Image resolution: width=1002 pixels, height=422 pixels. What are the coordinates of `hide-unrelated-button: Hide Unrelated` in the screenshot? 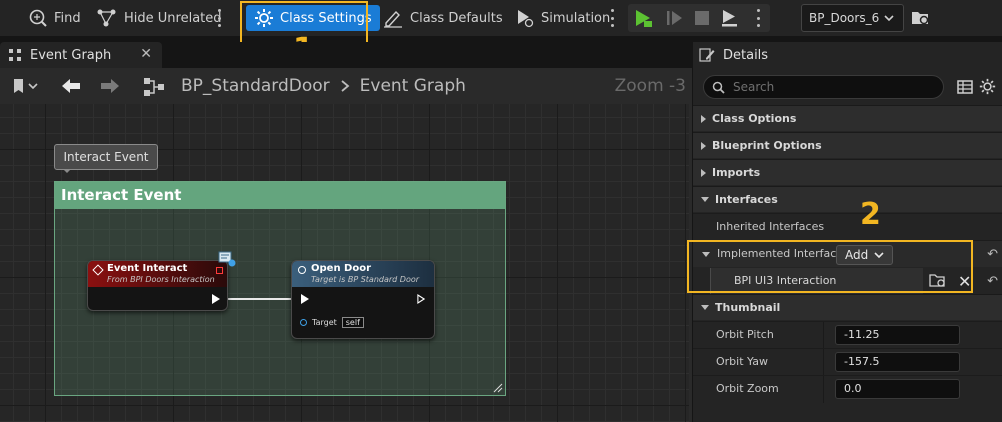 It's located at (159, 18).